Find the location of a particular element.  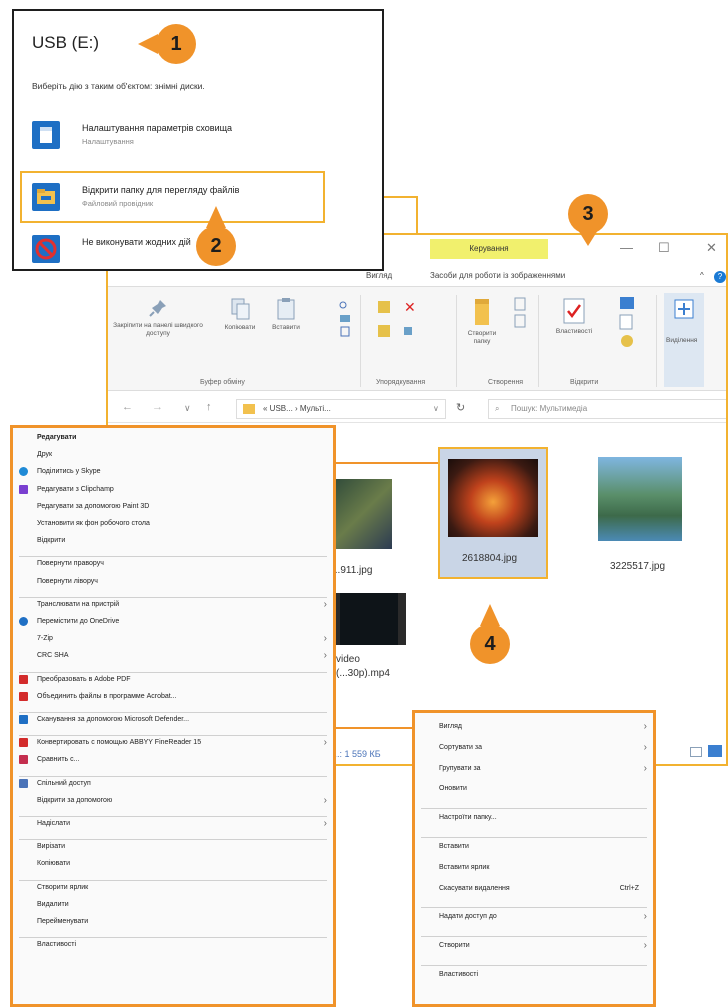

menu-item: Копіювати is located at coordinates (173, 868).